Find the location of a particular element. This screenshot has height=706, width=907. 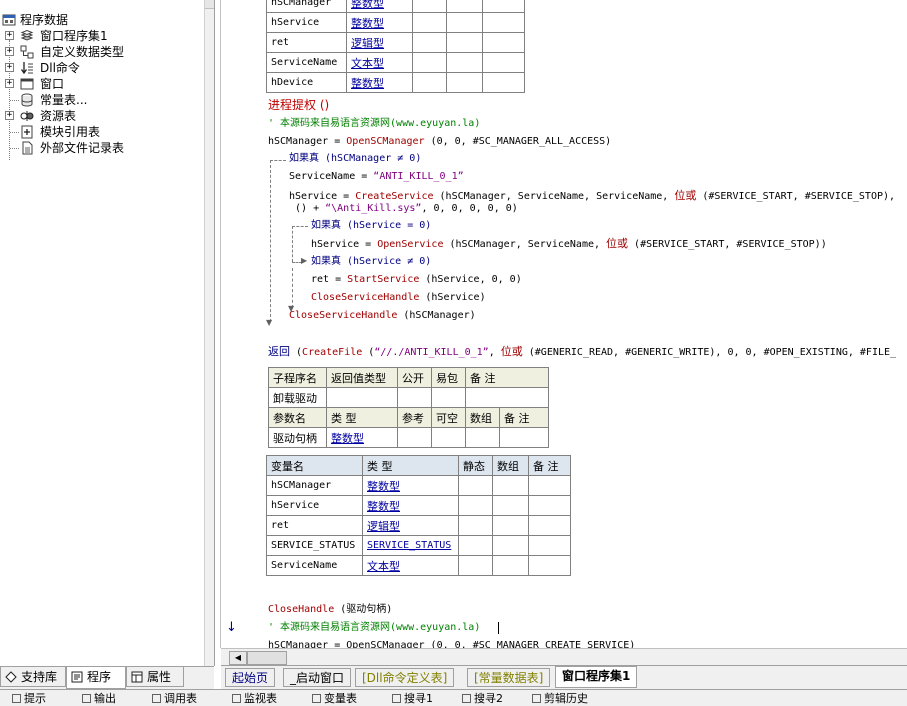

tab-support-library: 支持库 is located at coordinates (33, 677).